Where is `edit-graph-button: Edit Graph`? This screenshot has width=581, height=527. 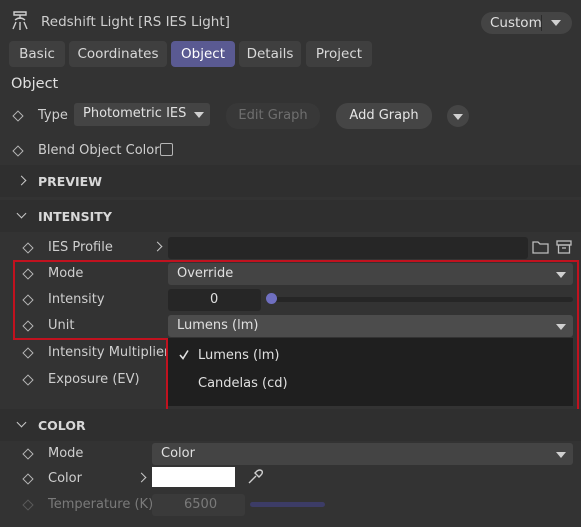
edit-graph-button: Edit Graph is located at coordinates (273, 116).